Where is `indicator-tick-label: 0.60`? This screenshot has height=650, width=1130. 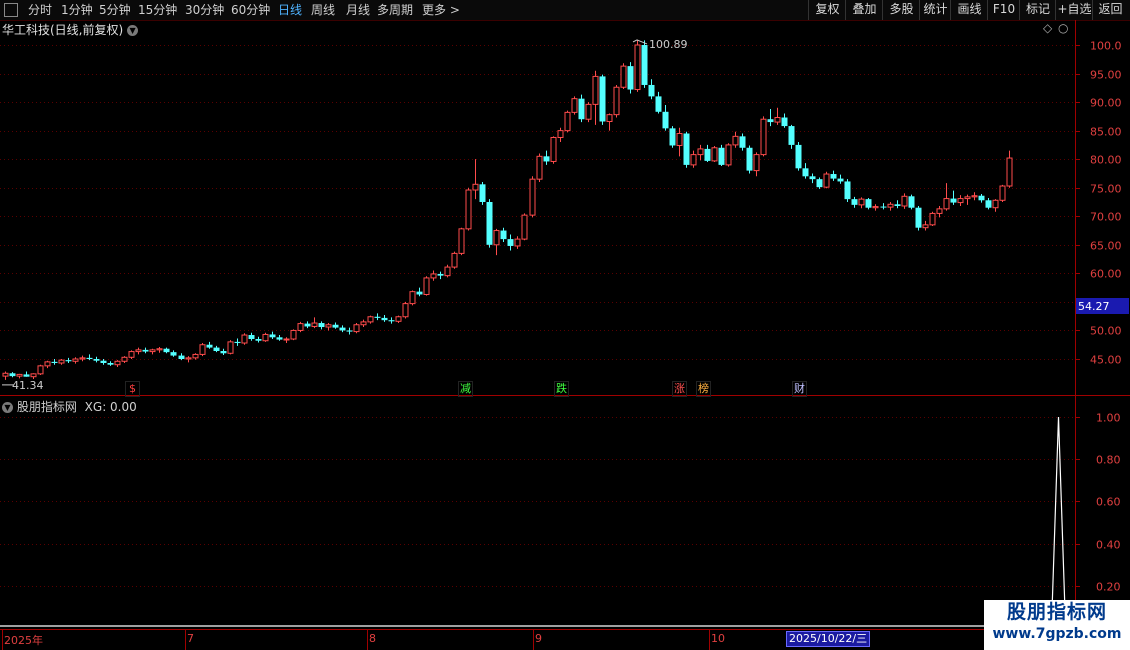
indicator-tick-label: 0.60 is located at coordinates (1108, 502).